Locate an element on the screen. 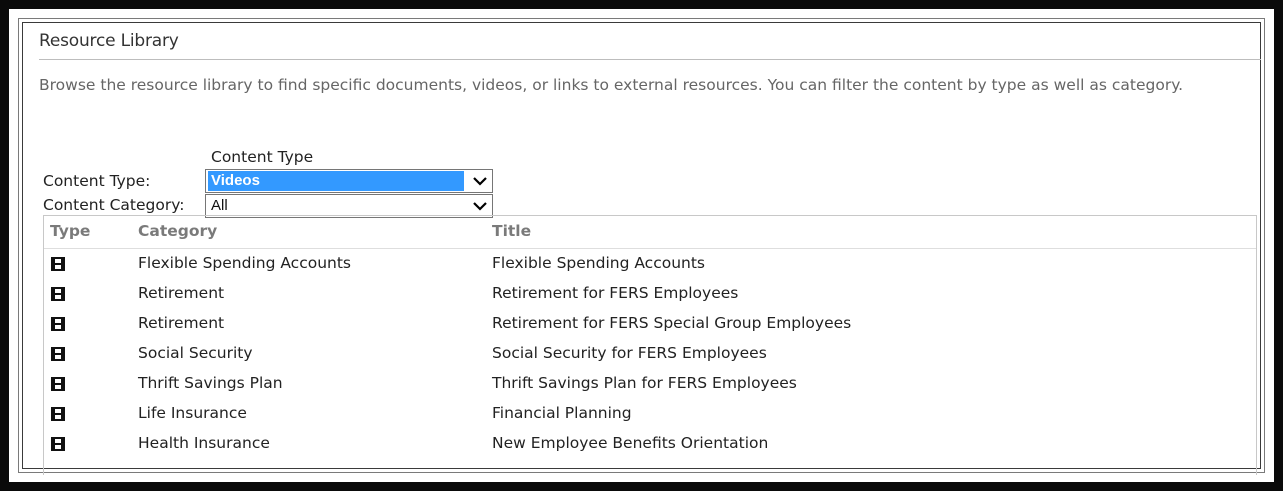 This screenshot has height=491, width=1283. row-category: Life Insurance is located at coordinates (192, 413).